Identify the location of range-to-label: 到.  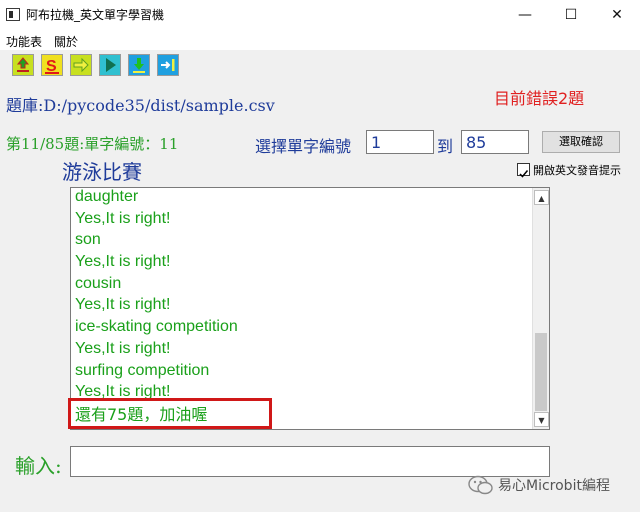
(445, 146).